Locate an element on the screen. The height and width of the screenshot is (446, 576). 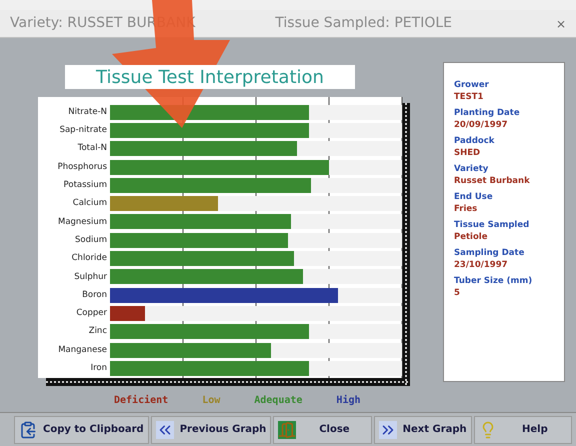
info-value: TEST1 is located at coordinates (469, 97).